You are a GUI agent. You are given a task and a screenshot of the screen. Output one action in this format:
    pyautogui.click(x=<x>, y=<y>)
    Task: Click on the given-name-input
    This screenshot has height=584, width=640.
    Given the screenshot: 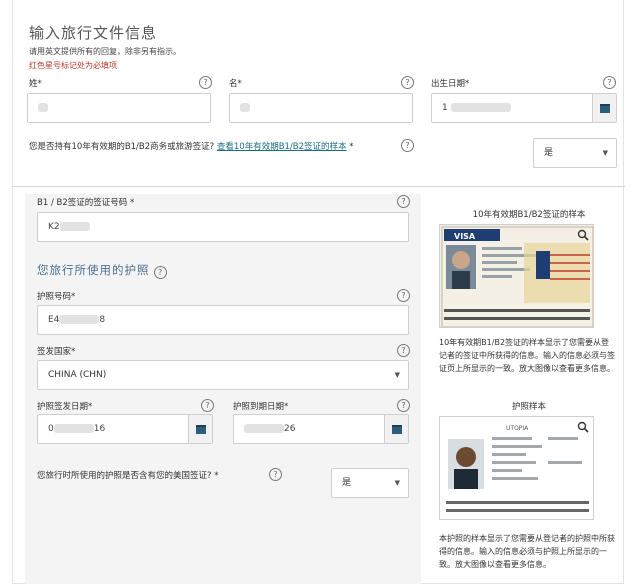 What is the action you would take?
    pyautogui.click(x=321, y=108)
    